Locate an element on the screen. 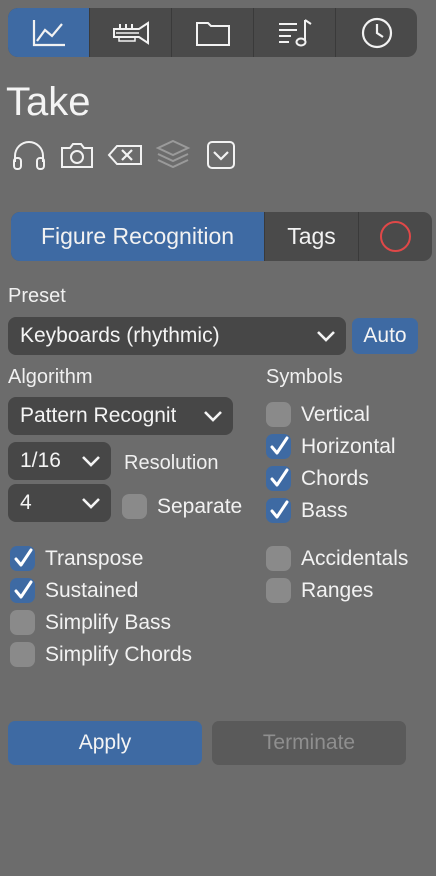 This screenshot has width=436, height=876. toolbar-button-folder is located at coordinates (212, 32).